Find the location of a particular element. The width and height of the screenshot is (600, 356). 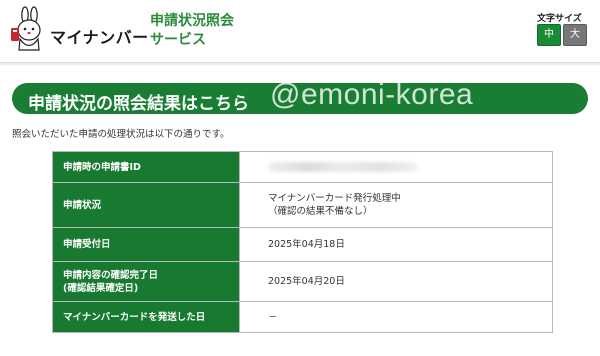

status-line1: マイナンバーカード発行処理中 is located at coordinates (334, 198).